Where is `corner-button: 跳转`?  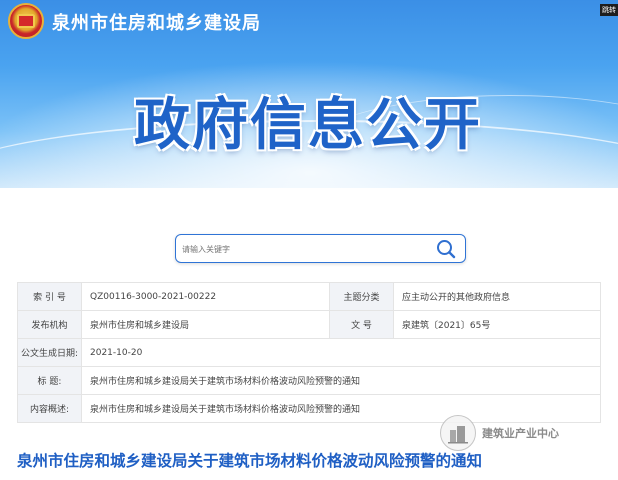
corner-button: 跳转 is located at coordinates (609, 10).